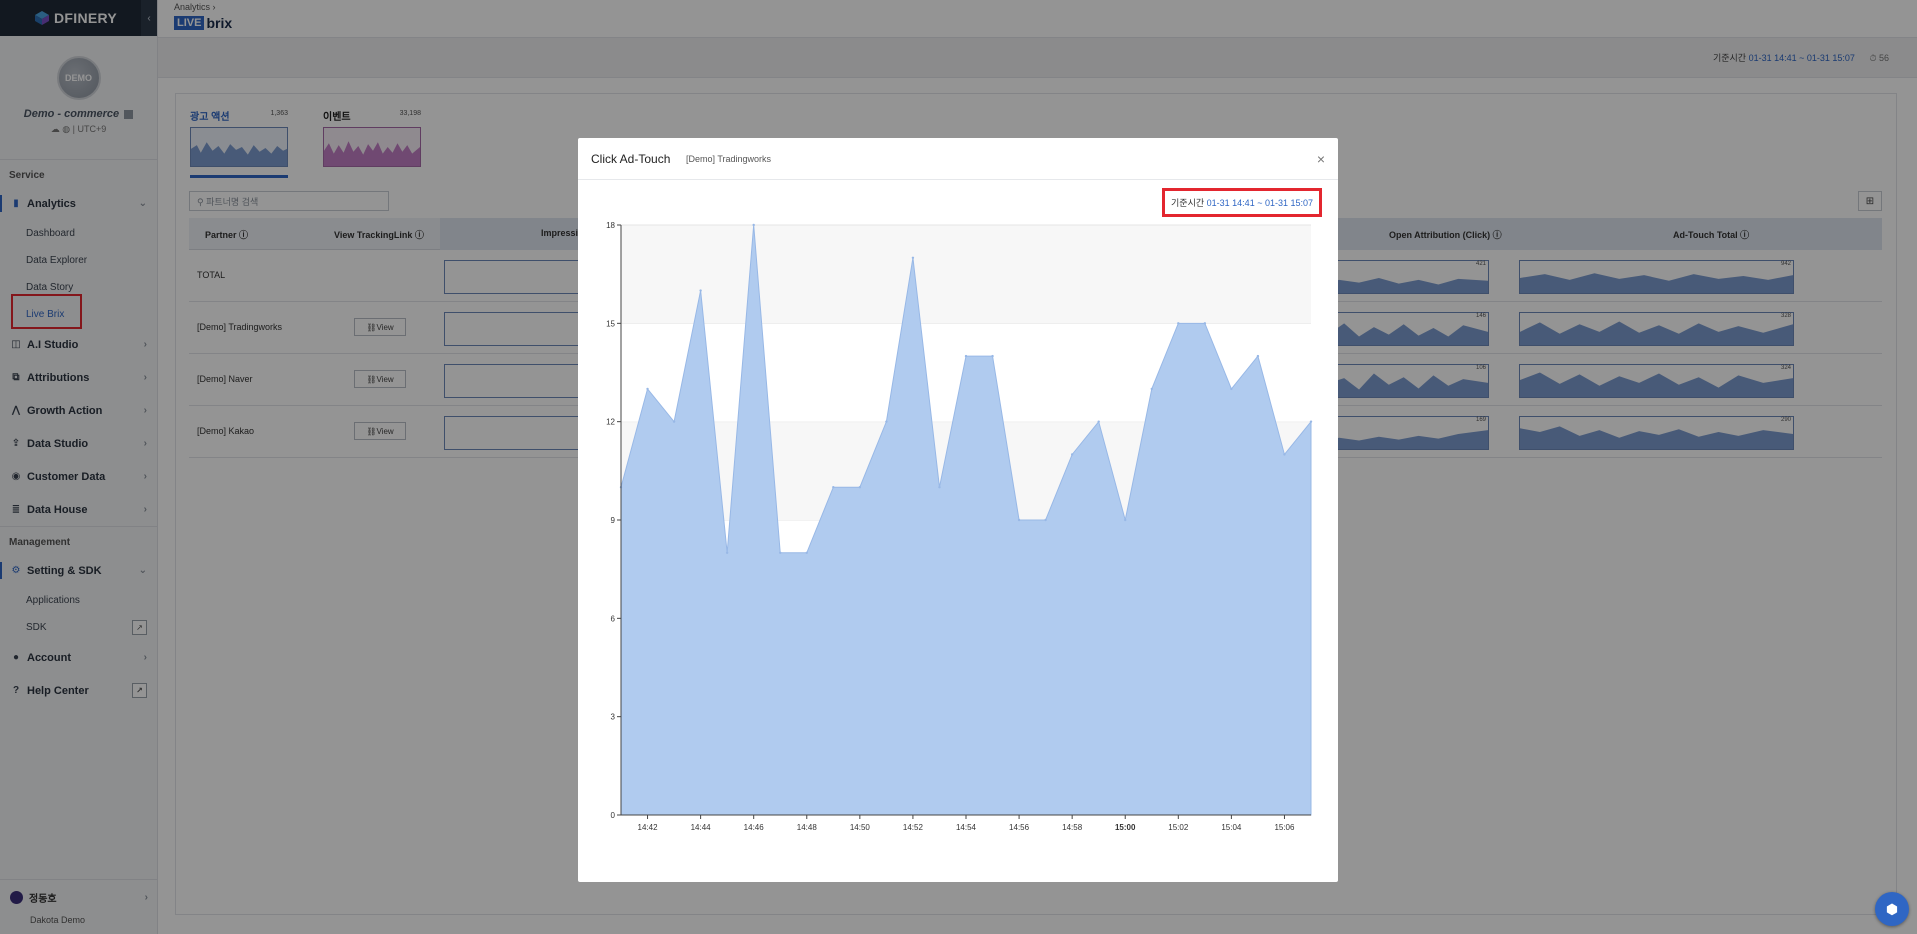  What do you see at coordinates (1125, 827) in the screenshot?
I see `x-tick-label: 15:00` at bounding box center [1125, 827].